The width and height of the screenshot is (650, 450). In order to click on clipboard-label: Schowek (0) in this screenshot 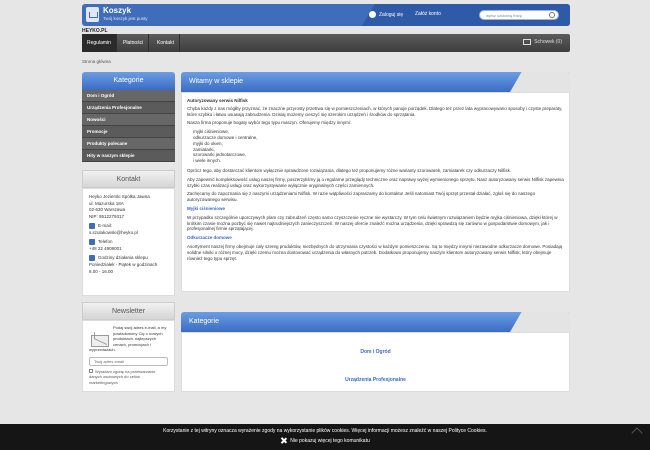, I will do `click(548, 42)`.